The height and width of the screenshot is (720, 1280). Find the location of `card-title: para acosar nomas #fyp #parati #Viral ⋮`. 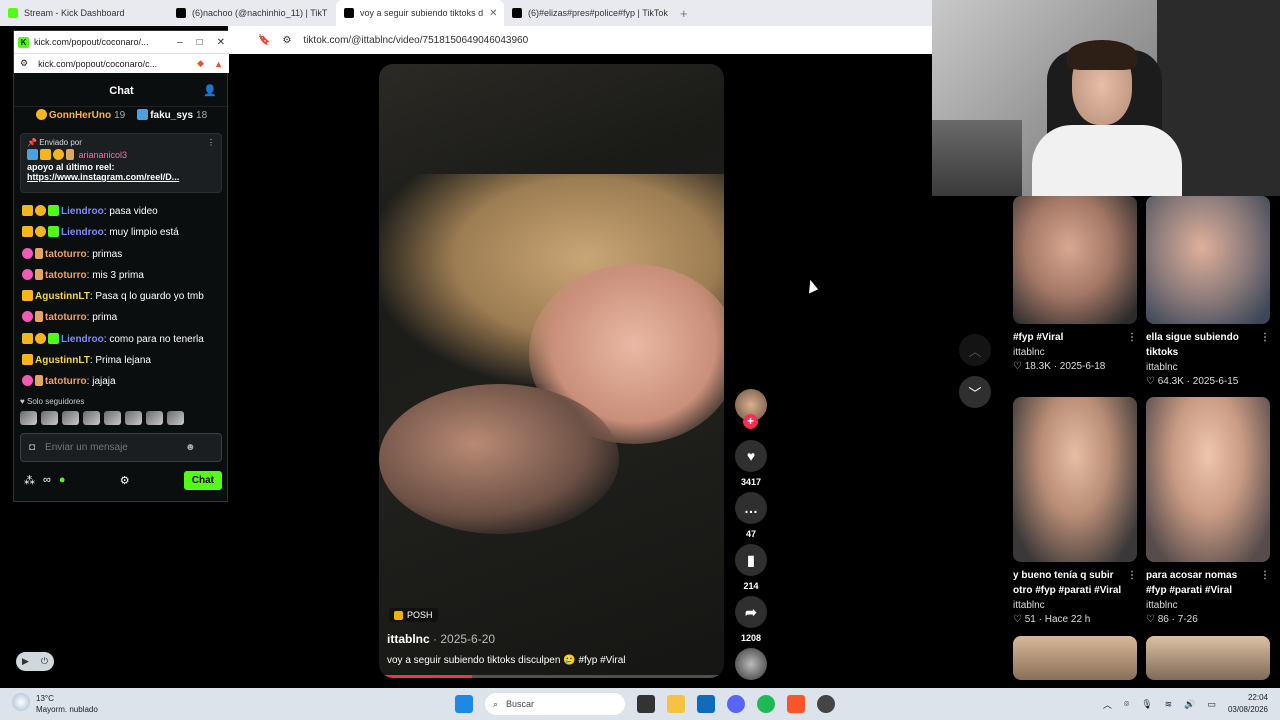

card-title: para acosar nomas #fyp #parati #Viral ⋮ is located at coordinates (1208, 583).